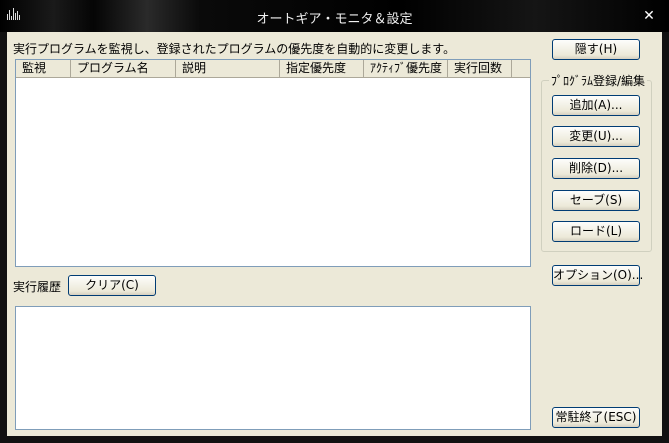  I want to click on exit-resident-button: 常駐終了(ESC), so click(596, 417).